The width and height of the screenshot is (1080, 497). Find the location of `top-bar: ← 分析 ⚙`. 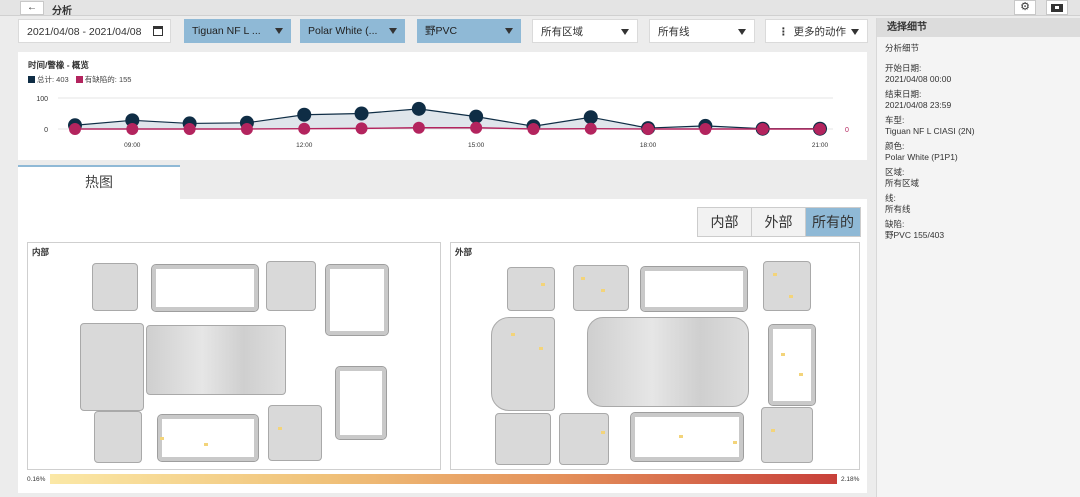

top-bar: ← 分析 ⚙ is located at coordinates (540, 8).